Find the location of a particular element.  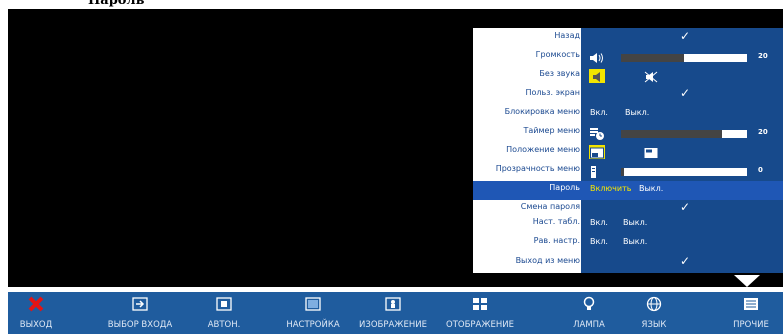

menu-item-label: Громкость is located at coordinates (557, 54).